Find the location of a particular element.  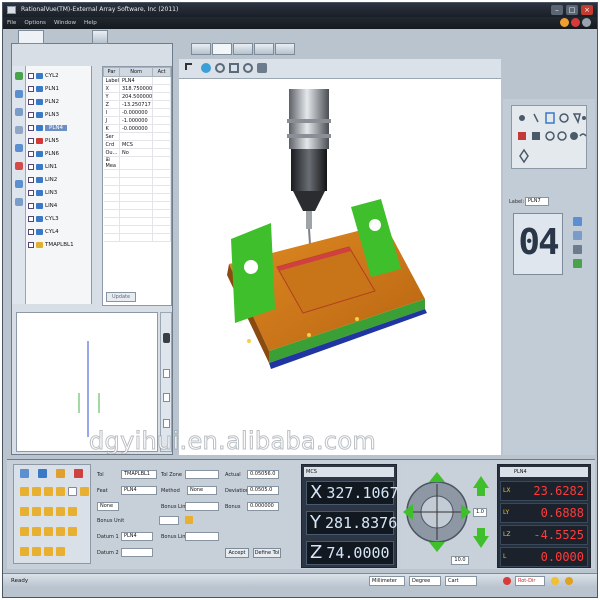

feat-select: PLN4 is located at coordinates (139, 490).